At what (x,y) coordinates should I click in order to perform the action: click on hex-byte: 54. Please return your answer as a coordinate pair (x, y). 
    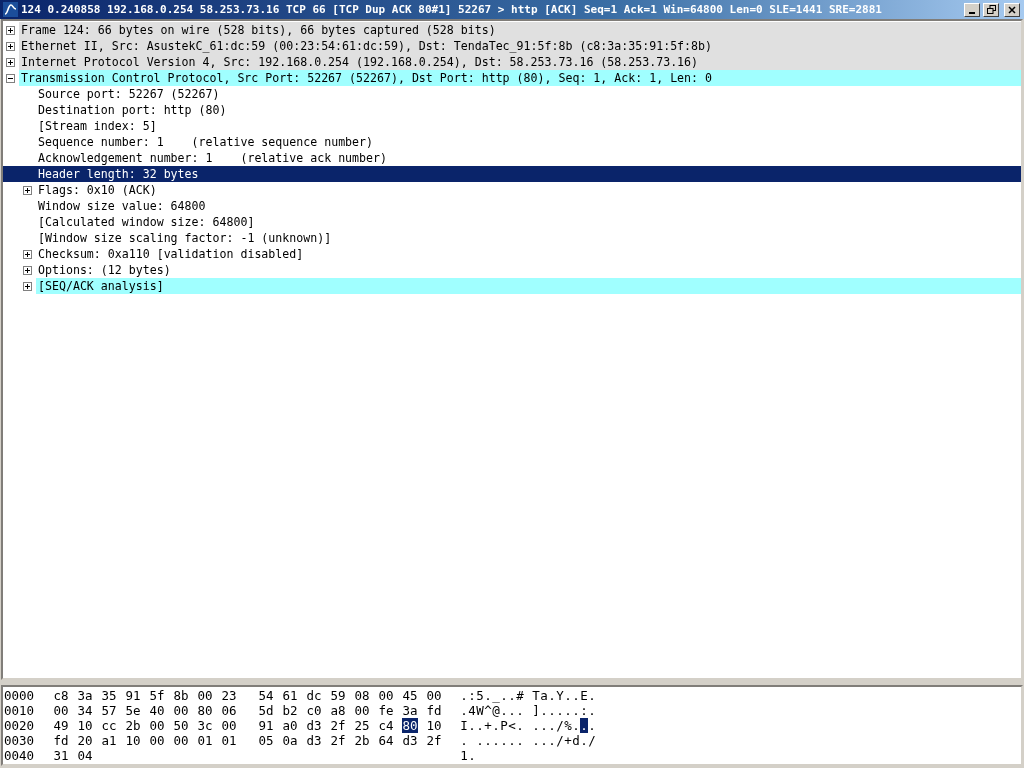
    Looking at the image, I should click on (266, 695).